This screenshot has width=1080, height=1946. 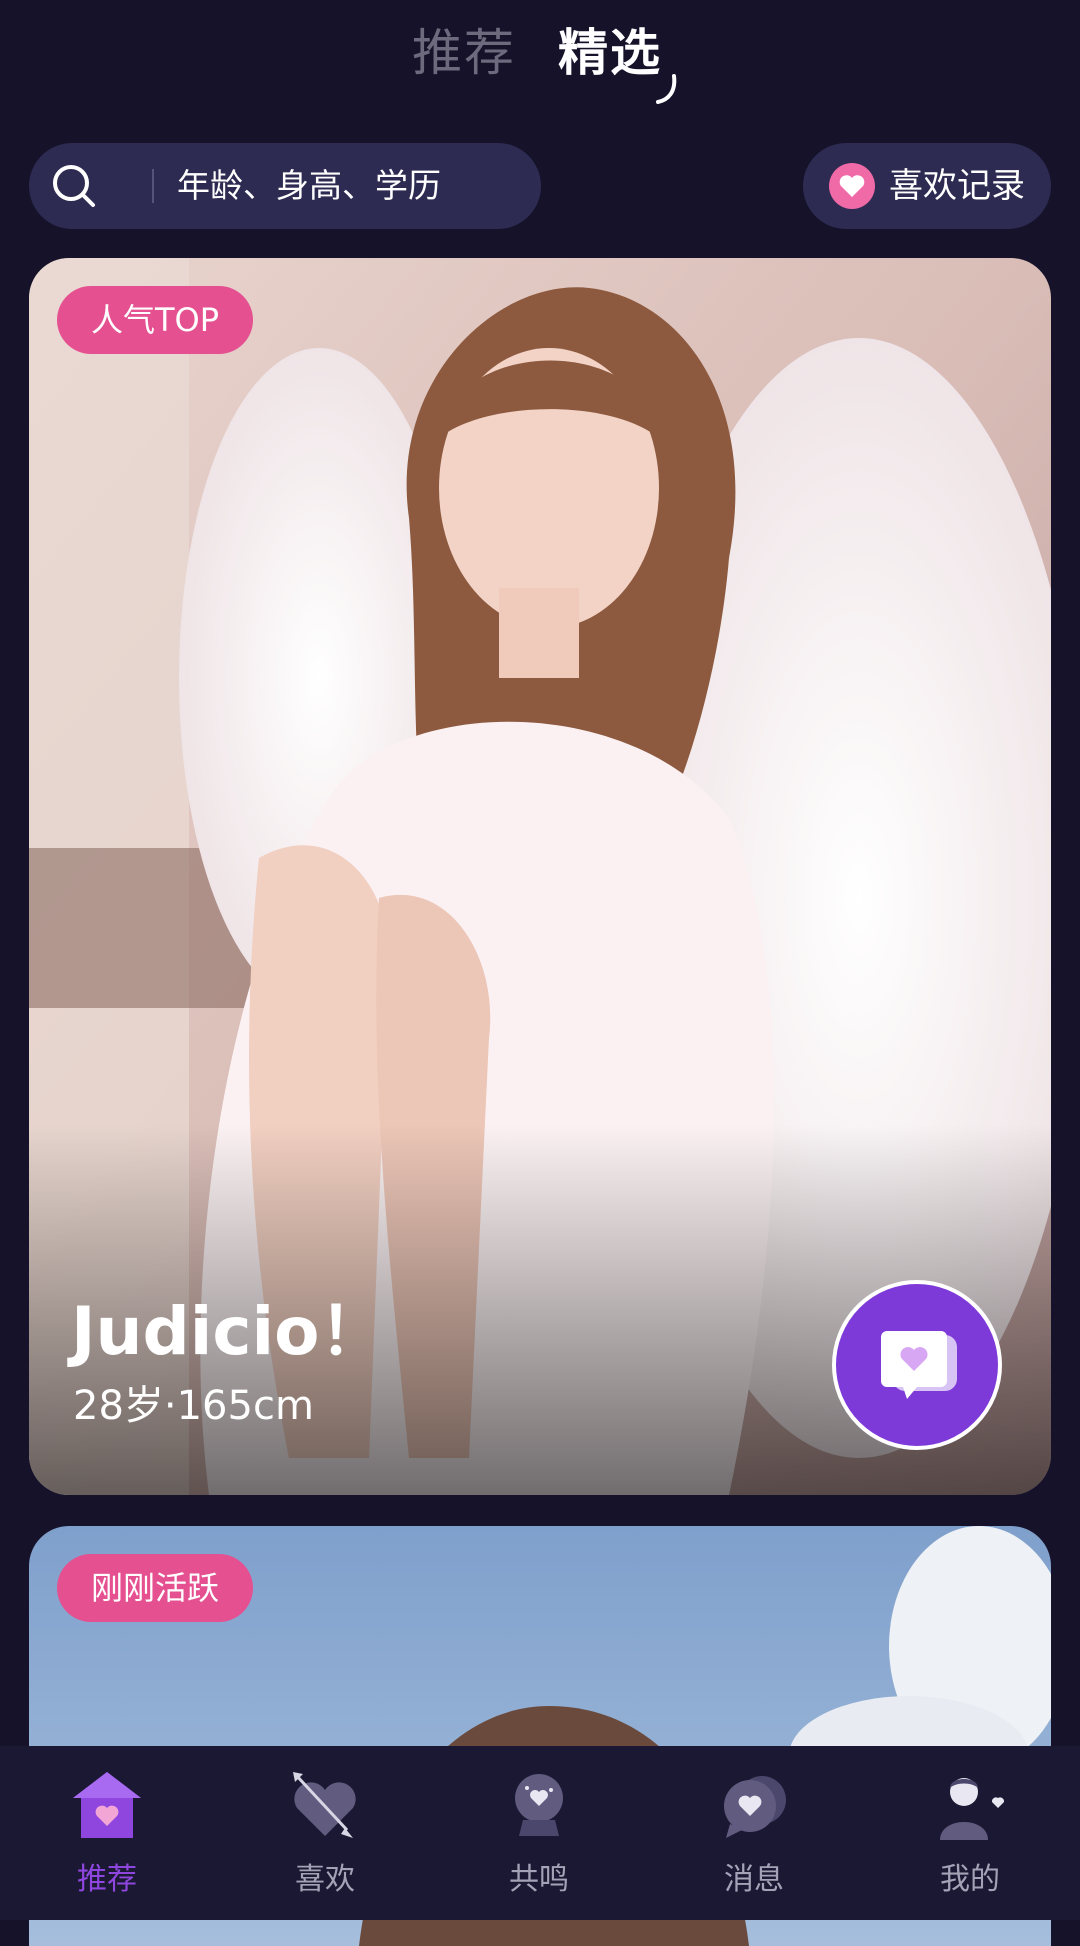 What do you see at coordinates (107, 1879) in the screenshot?
I see `nav-label: 推荐` at bounding box center [107, 1879].